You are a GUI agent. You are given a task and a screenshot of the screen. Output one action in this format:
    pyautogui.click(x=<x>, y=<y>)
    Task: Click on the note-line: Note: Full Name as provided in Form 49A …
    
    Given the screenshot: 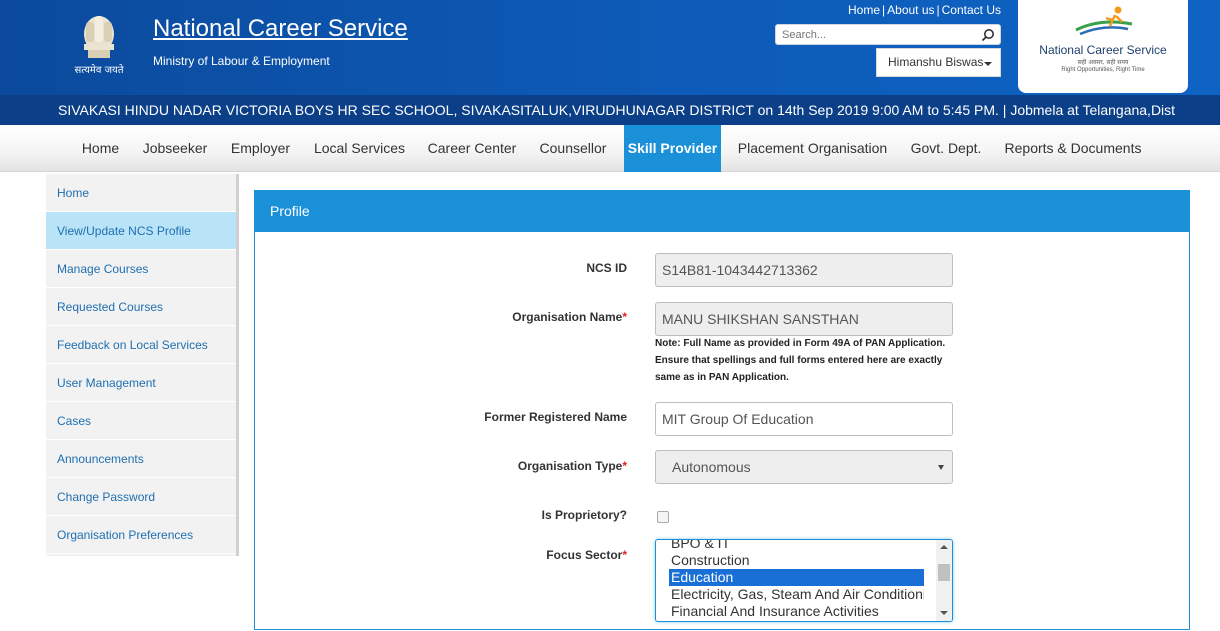 What is the action you would take?
    pyautogui.click(x=800, y=343)
    